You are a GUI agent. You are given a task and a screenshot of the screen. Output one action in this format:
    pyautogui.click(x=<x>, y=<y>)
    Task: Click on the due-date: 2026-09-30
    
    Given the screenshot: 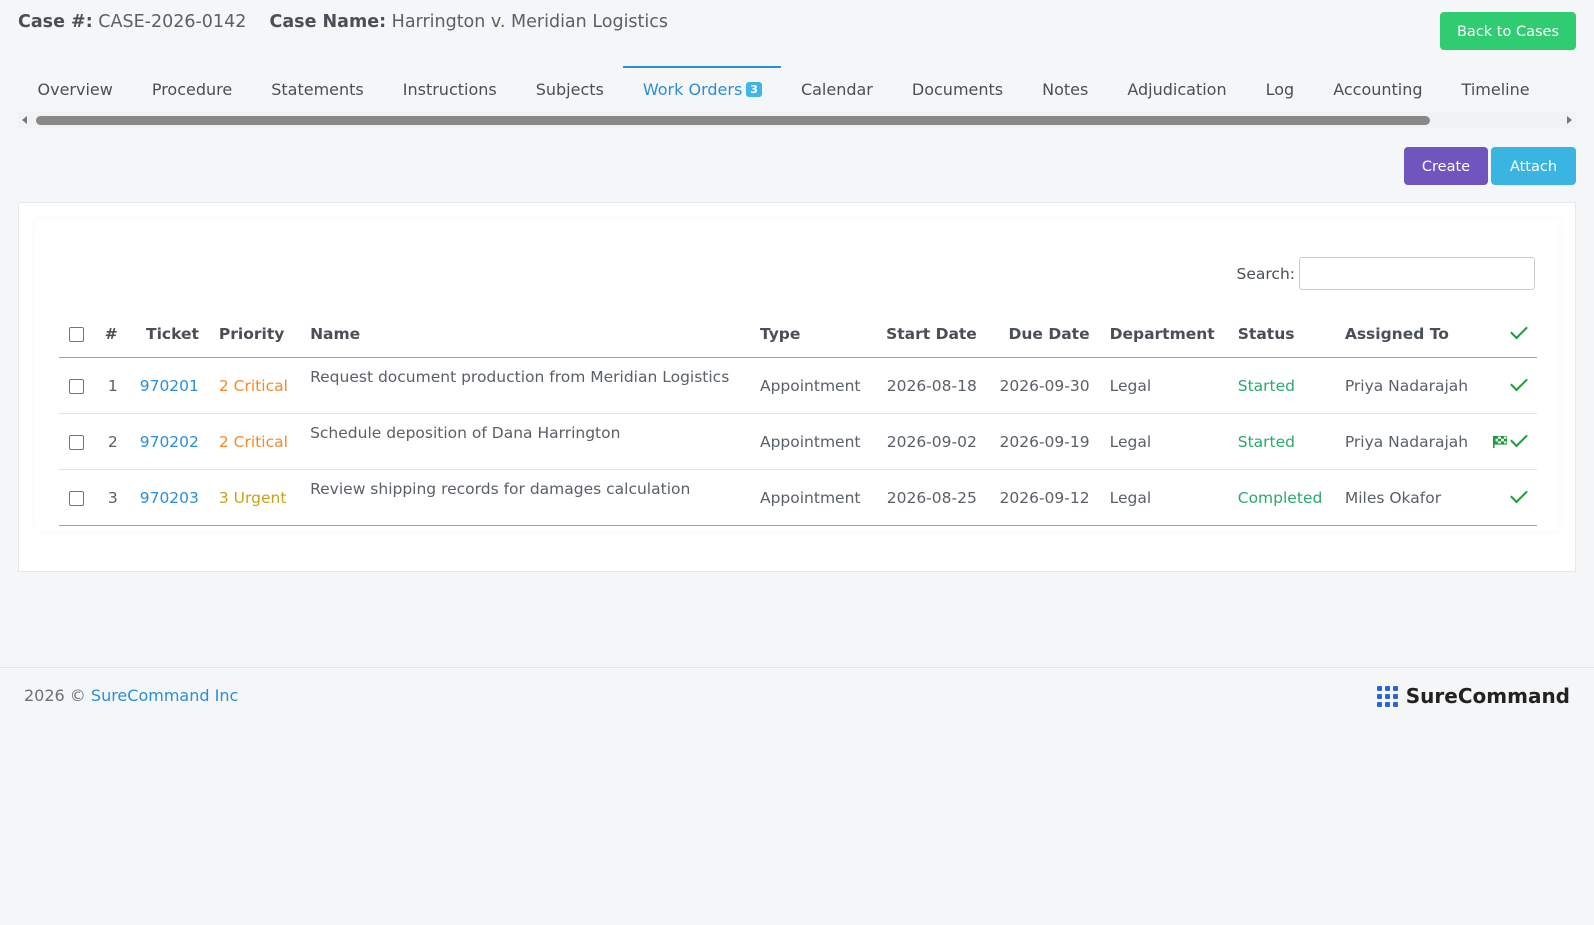 What is the action you would take?
    pyautogui.click(x=1043, y=385)
    